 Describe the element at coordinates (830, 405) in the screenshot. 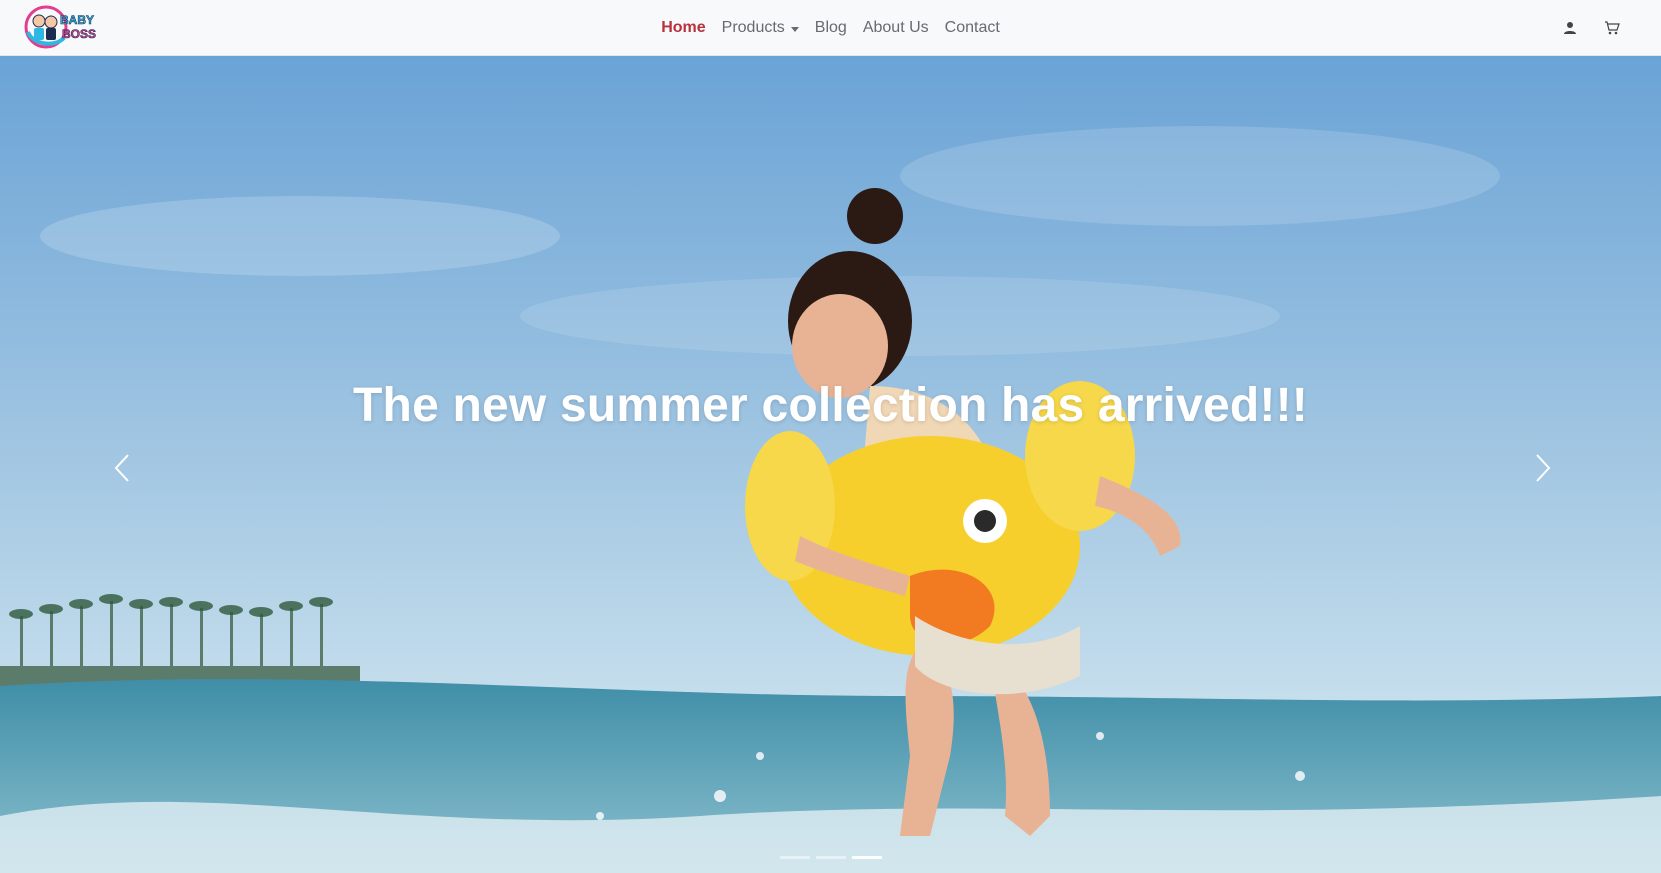

I see `hero-caption: The new summer collection has arrived!!!` at that location.